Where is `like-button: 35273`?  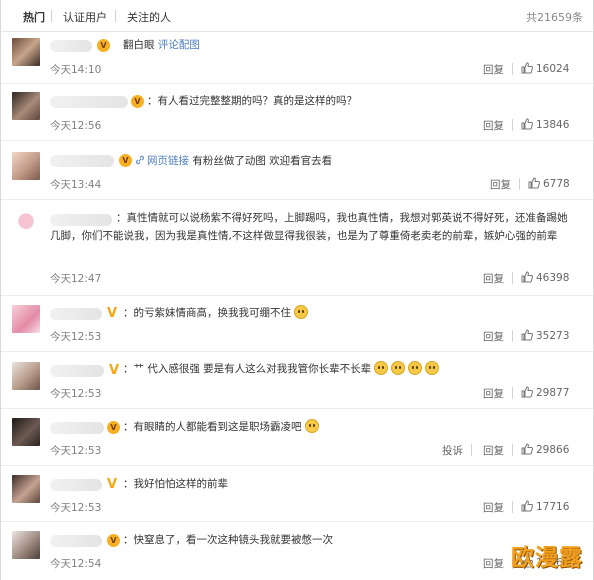
like-button: 35273 is located at coordinates (545, 335).